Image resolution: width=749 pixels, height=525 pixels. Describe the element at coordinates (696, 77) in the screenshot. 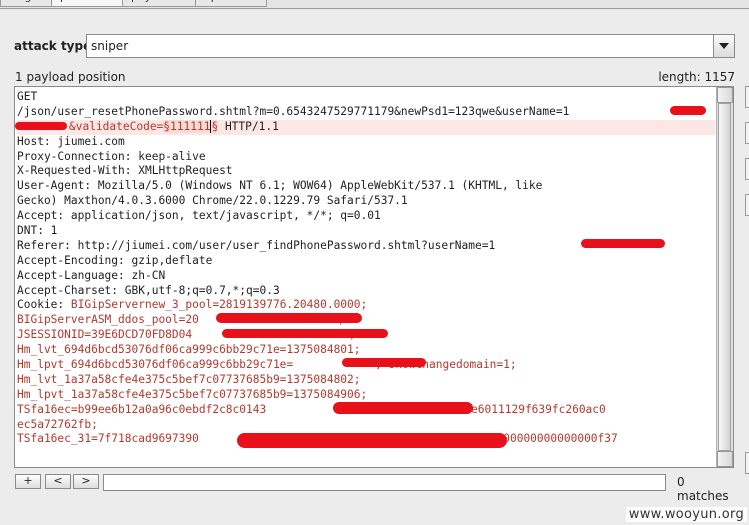

I see `request-length: length: 1157` at that location.